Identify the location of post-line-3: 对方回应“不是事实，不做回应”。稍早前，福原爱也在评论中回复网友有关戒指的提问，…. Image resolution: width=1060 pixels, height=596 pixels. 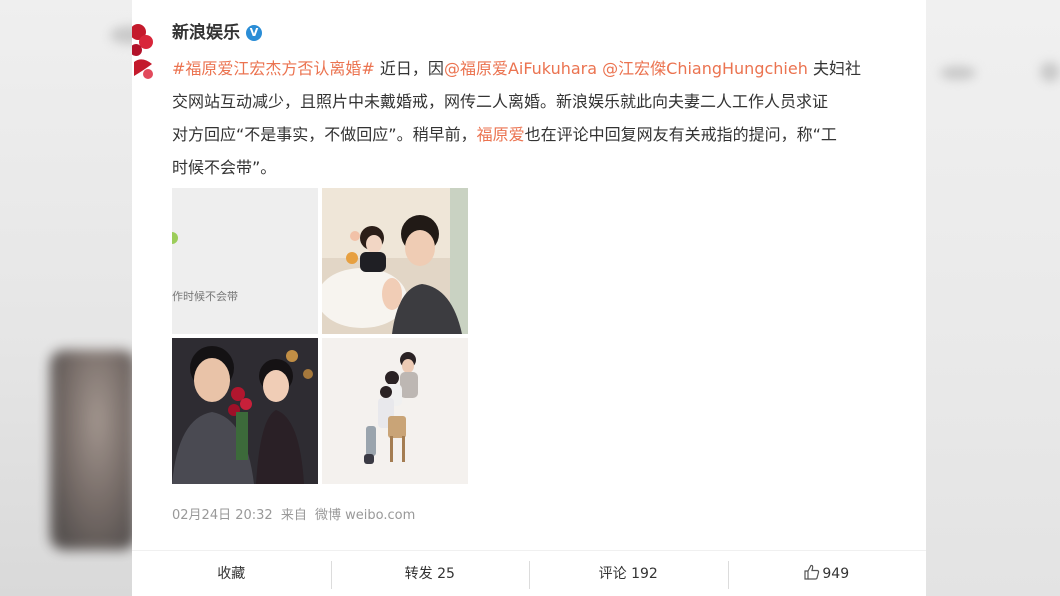
(549, 134).